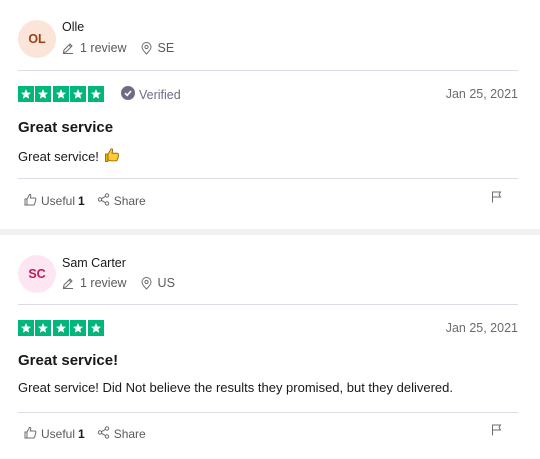 This screenshot has height=459, width=540. Describe the element at coordinates (73, 27) in the screenshot. I see `reviewer-name: Olle` at that location.